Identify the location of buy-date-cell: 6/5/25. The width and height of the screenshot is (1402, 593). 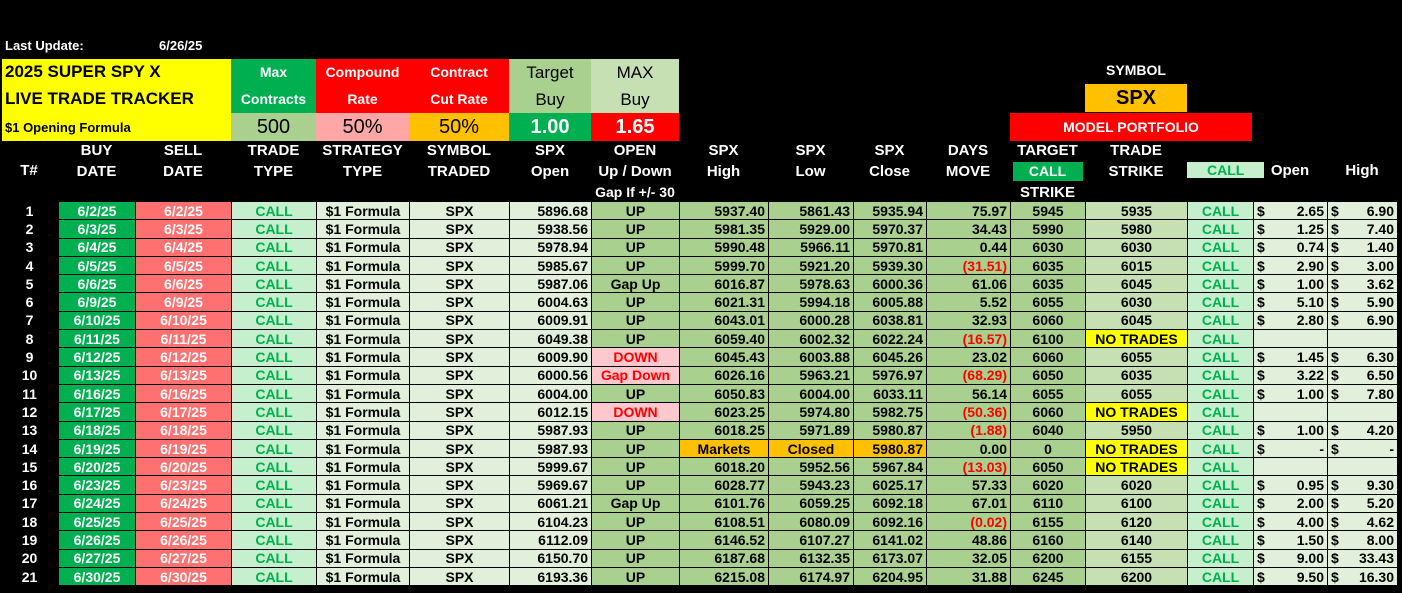
(97, 265).